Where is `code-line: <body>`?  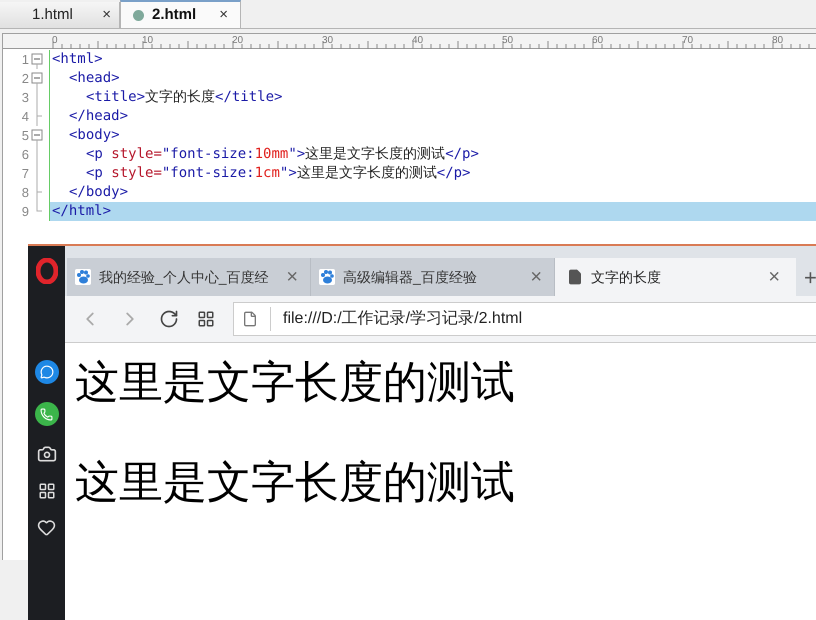
code-line: <body> is located at coordinates (94, 135).